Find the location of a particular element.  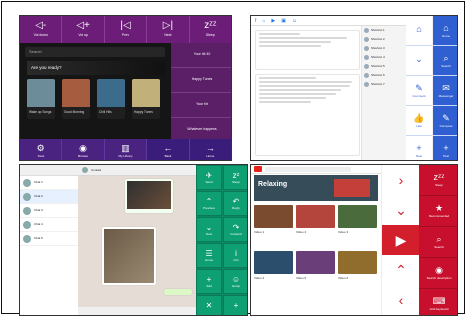

like-button: 👍 Like is located at coordinates (419, 121).